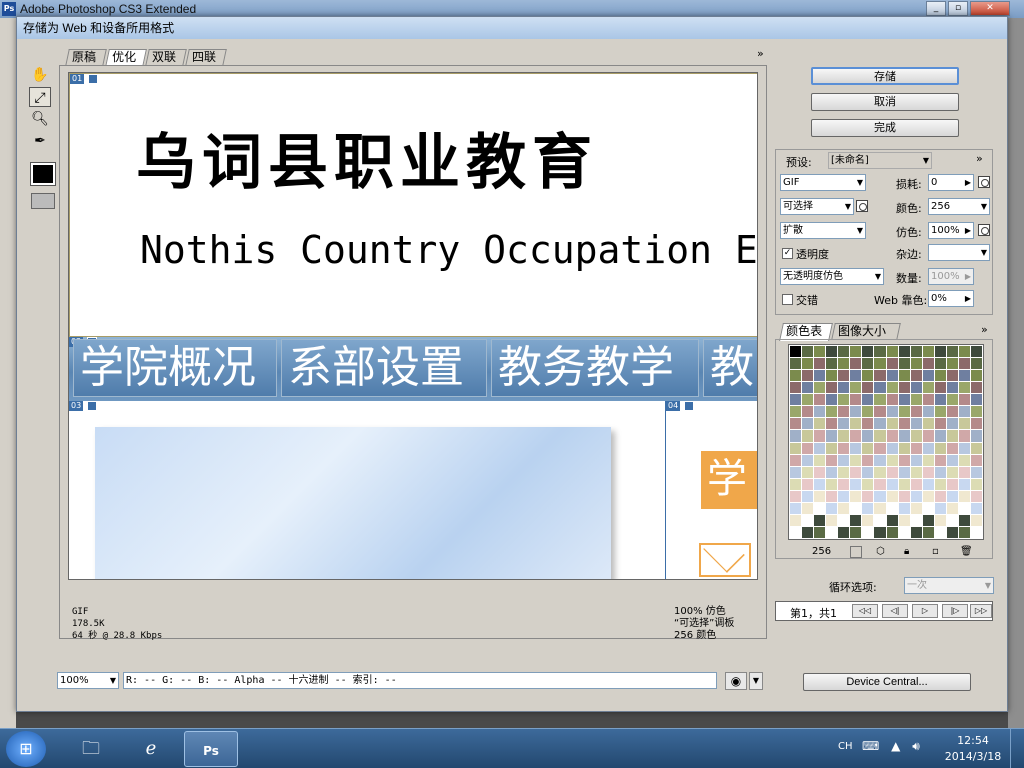 This screenshot has height=768, width=1024. What do you see at coordinates (979, 158) in the screenshot?
I see `panel-menu-icon: »` at bounding box center [979, 158].